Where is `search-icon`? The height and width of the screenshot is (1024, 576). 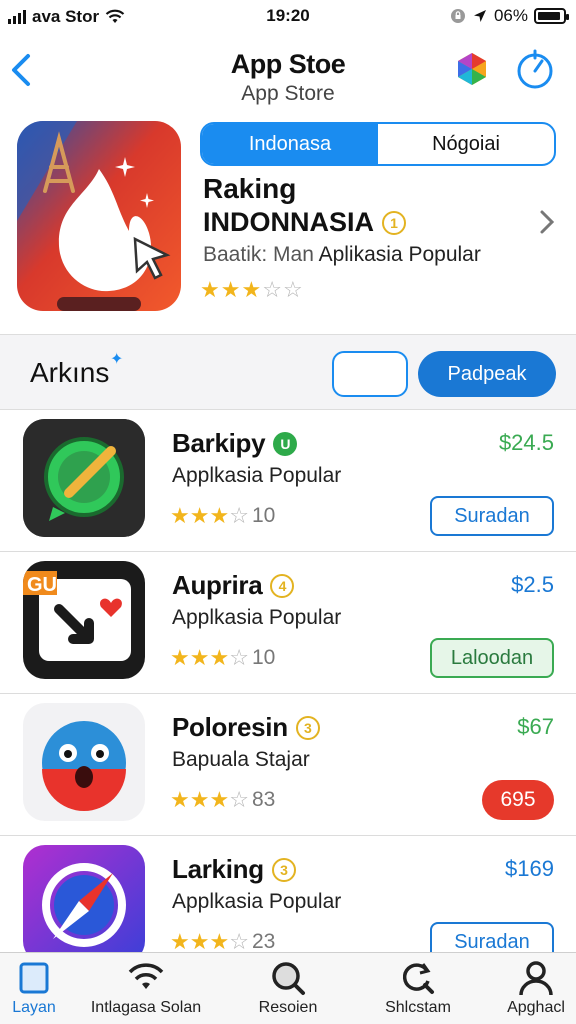 search-icon is located at coordinates (288, 978).